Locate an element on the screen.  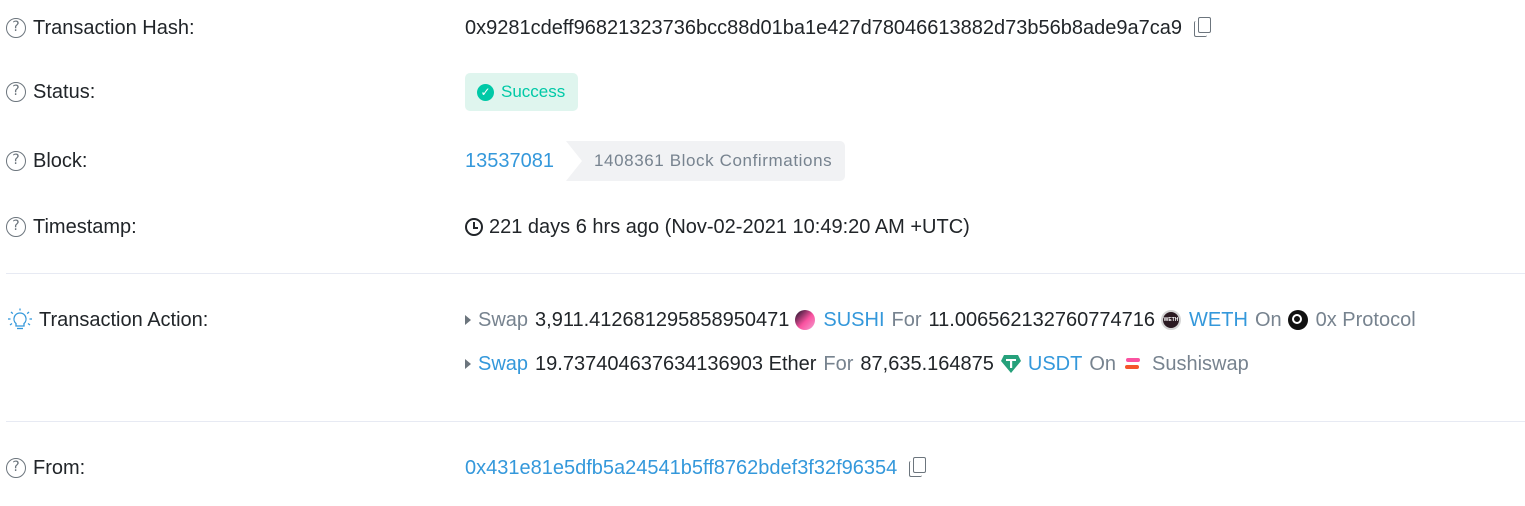
tx-hash-label-cell: ? Transaction Hash: is located at coordinates (100, 28).